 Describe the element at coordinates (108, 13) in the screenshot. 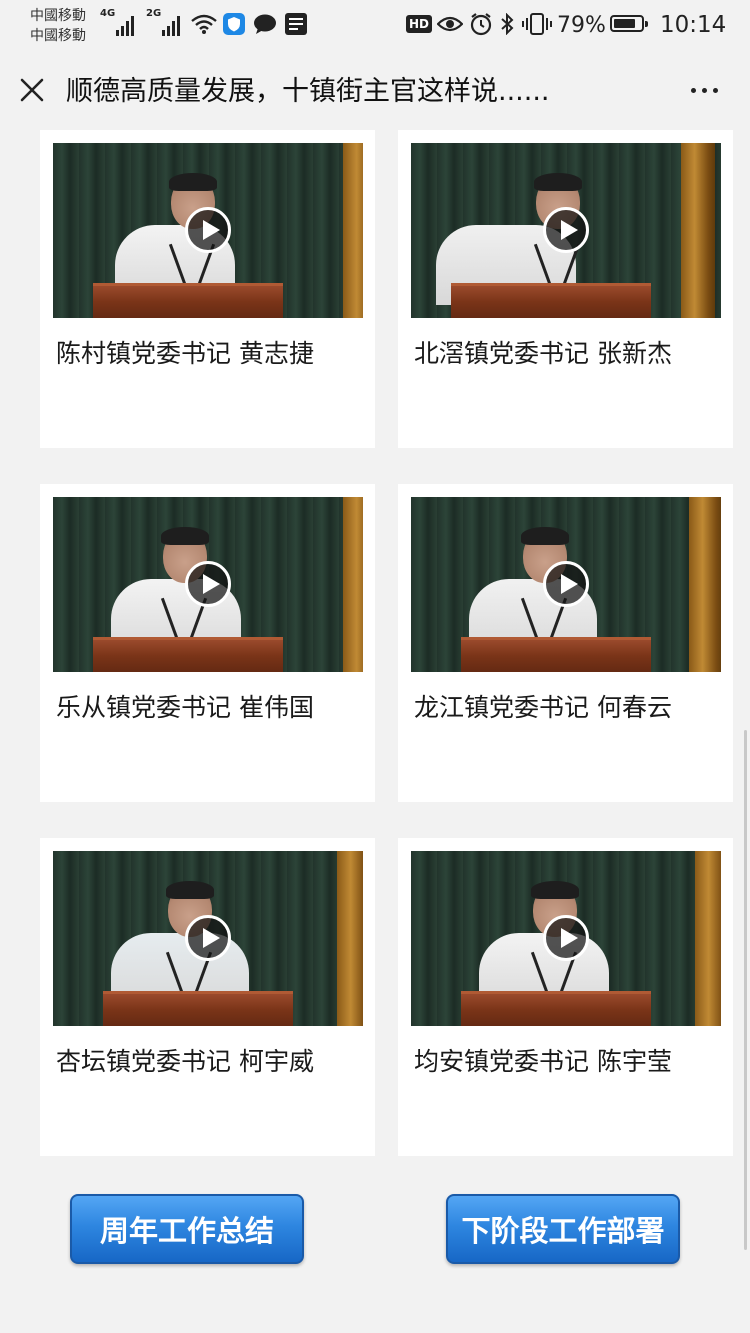

I see `sim1-network-label: 4G` at that location.